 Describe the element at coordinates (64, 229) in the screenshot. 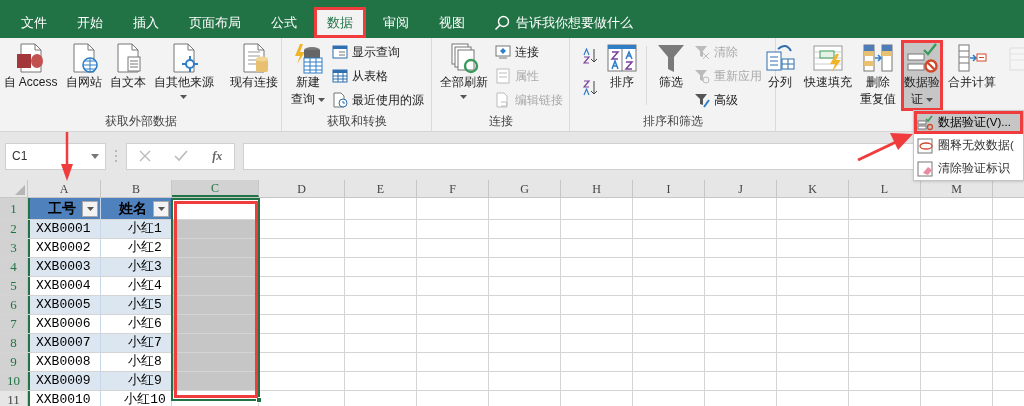

I see `table-cell: XXB0001` at that location.